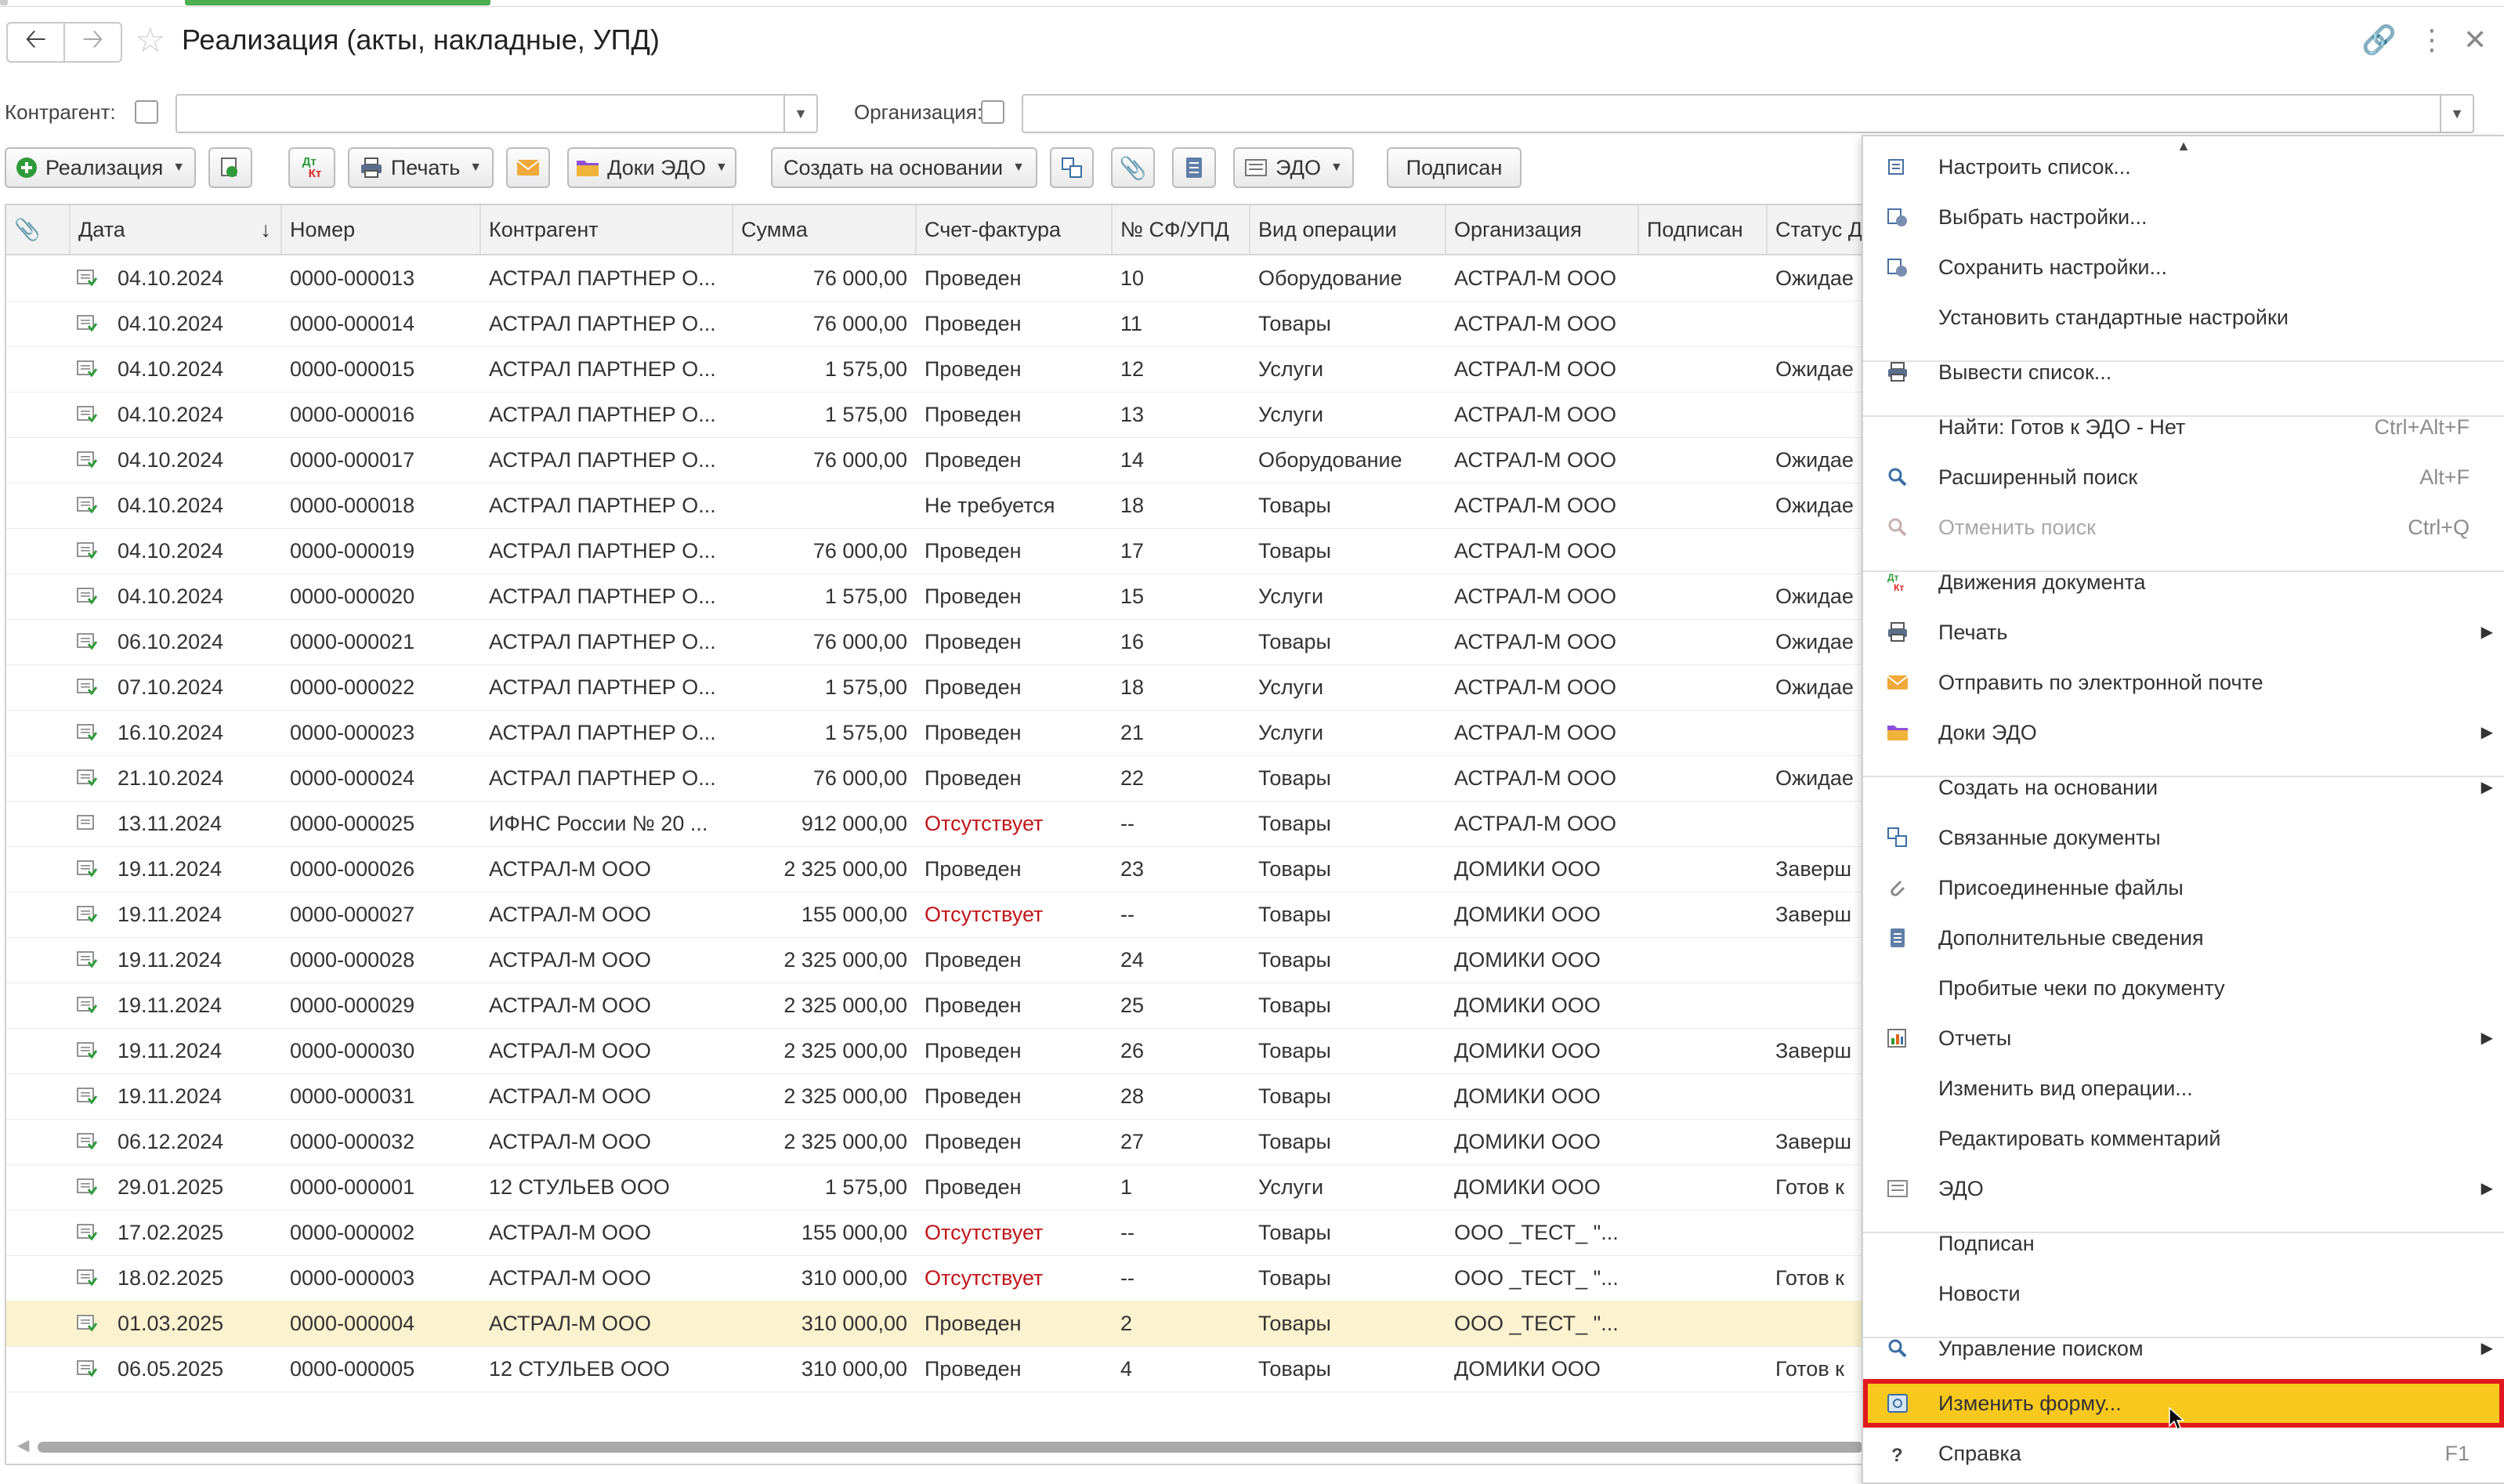  Describe the element at coordinates (171, 1369) in the screenshot. I see `cell-date: 06.05.2025` at that location.